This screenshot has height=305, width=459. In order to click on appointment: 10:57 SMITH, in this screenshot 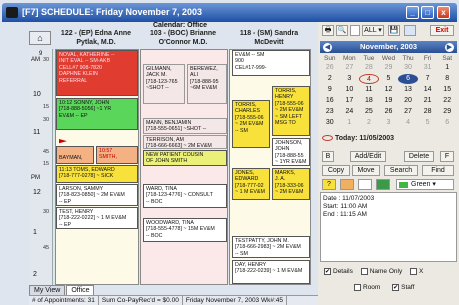, I will do `click(117, 155)`.